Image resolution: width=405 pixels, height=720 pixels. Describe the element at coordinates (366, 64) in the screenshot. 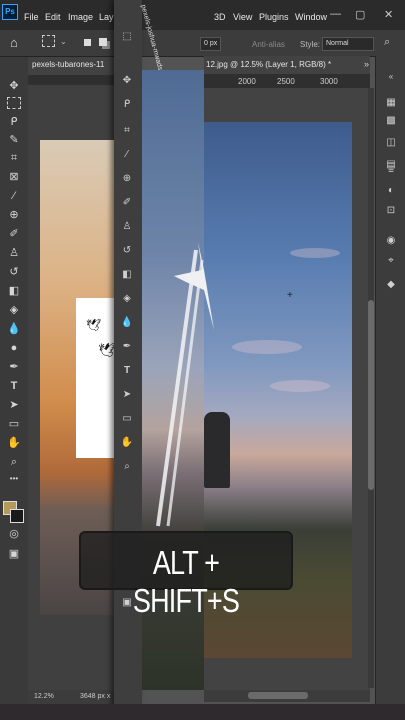

I see `panel-collapse-icon: »` at that location.